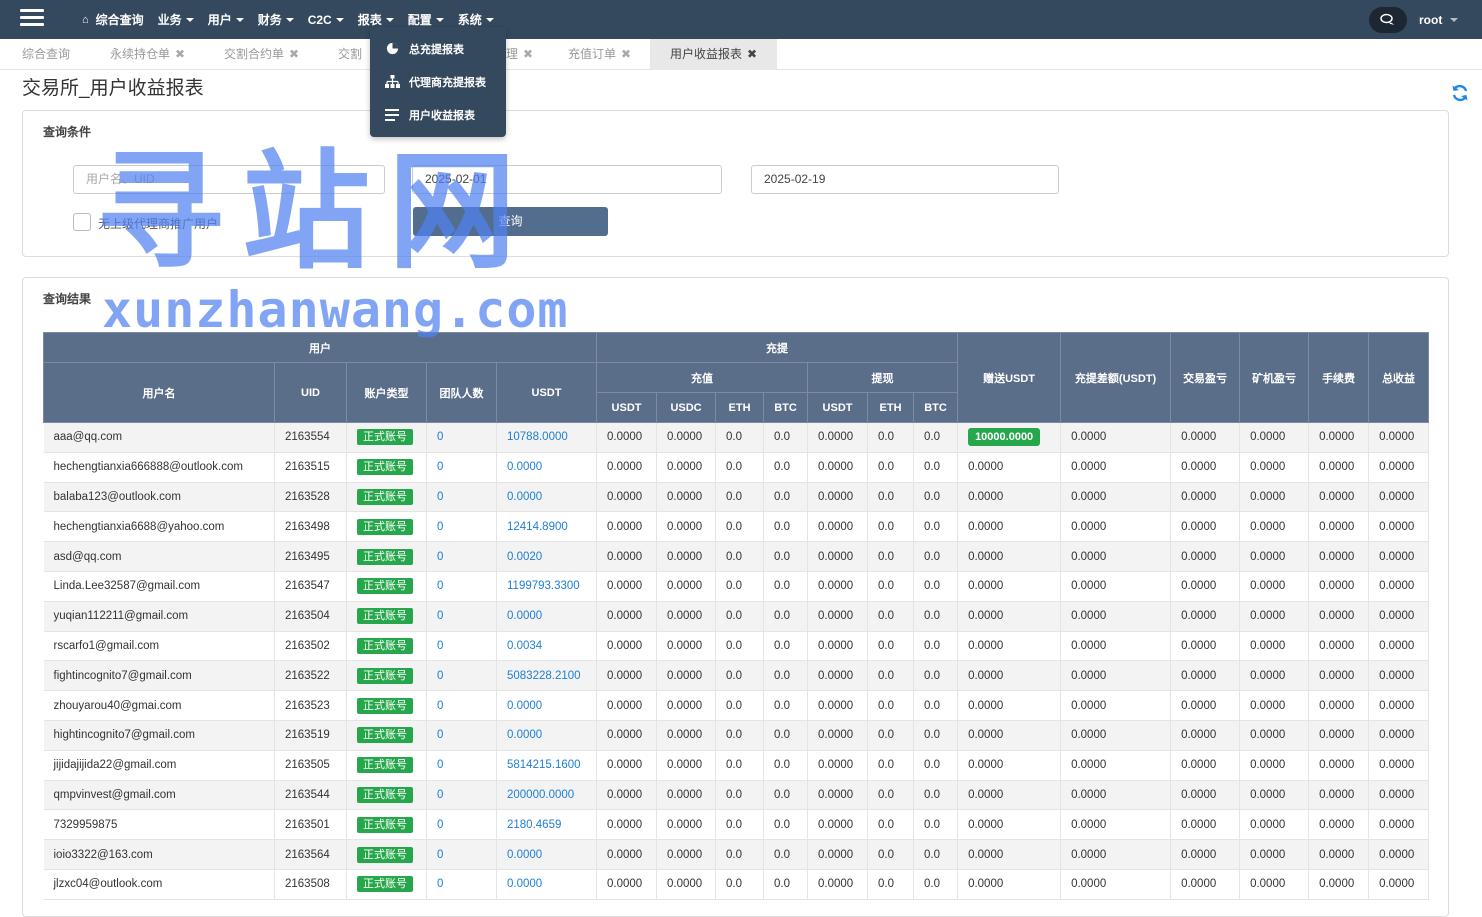  Describe the element at coordinates (891, 676) in the screenshot. I see `cell-wd-eth: 0.0` at that location.